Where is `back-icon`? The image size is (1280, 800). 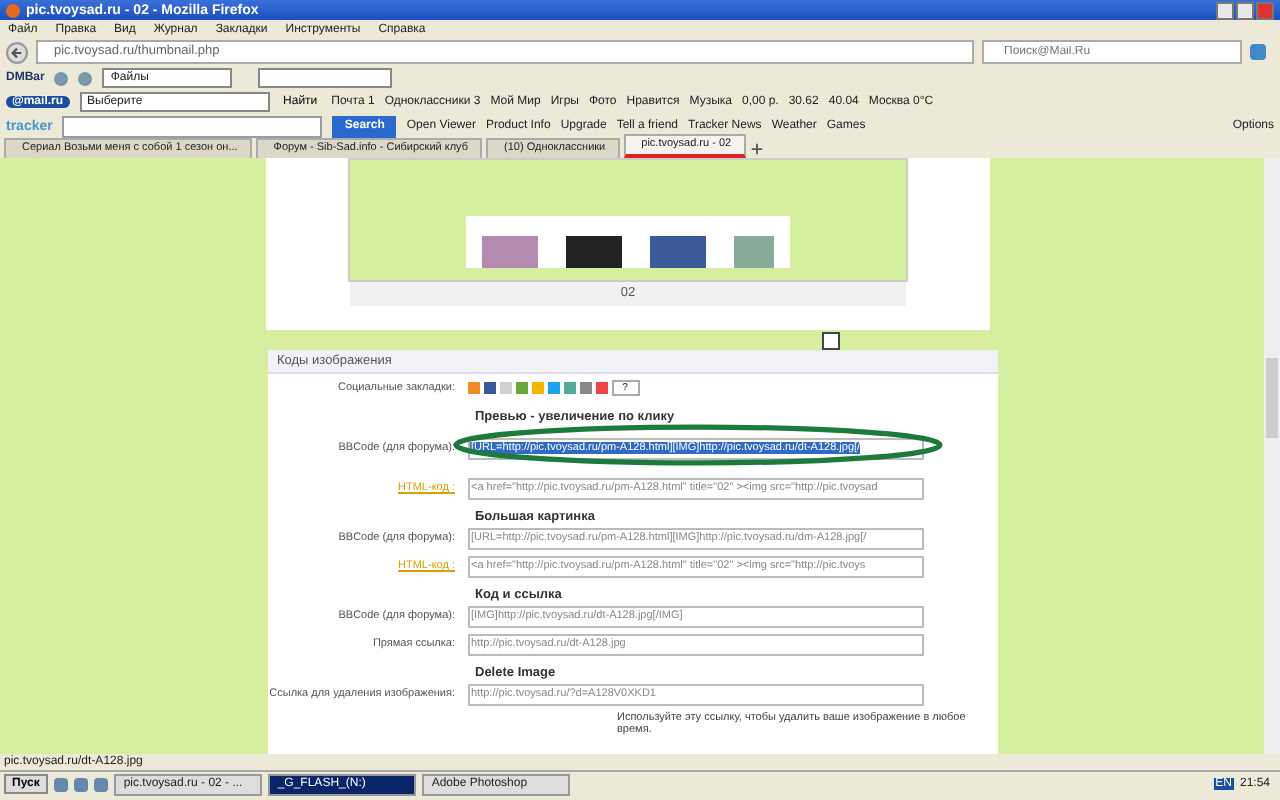 back-icon is located at coordinates (17, 52).